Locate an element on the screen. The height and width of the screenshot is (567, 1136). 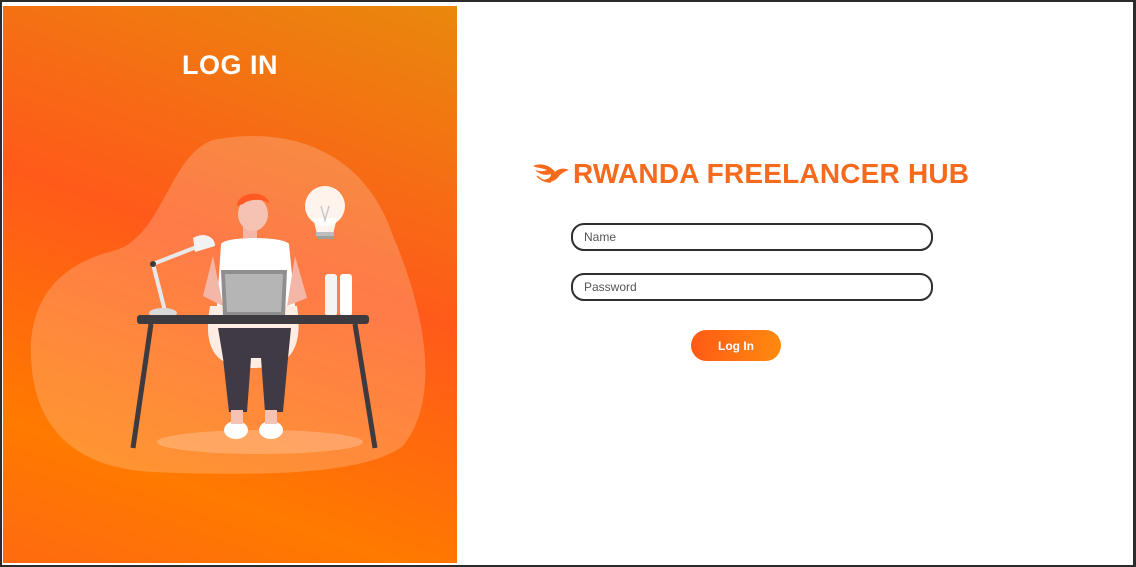
floor-shadow is located at coordinates (260, 442).